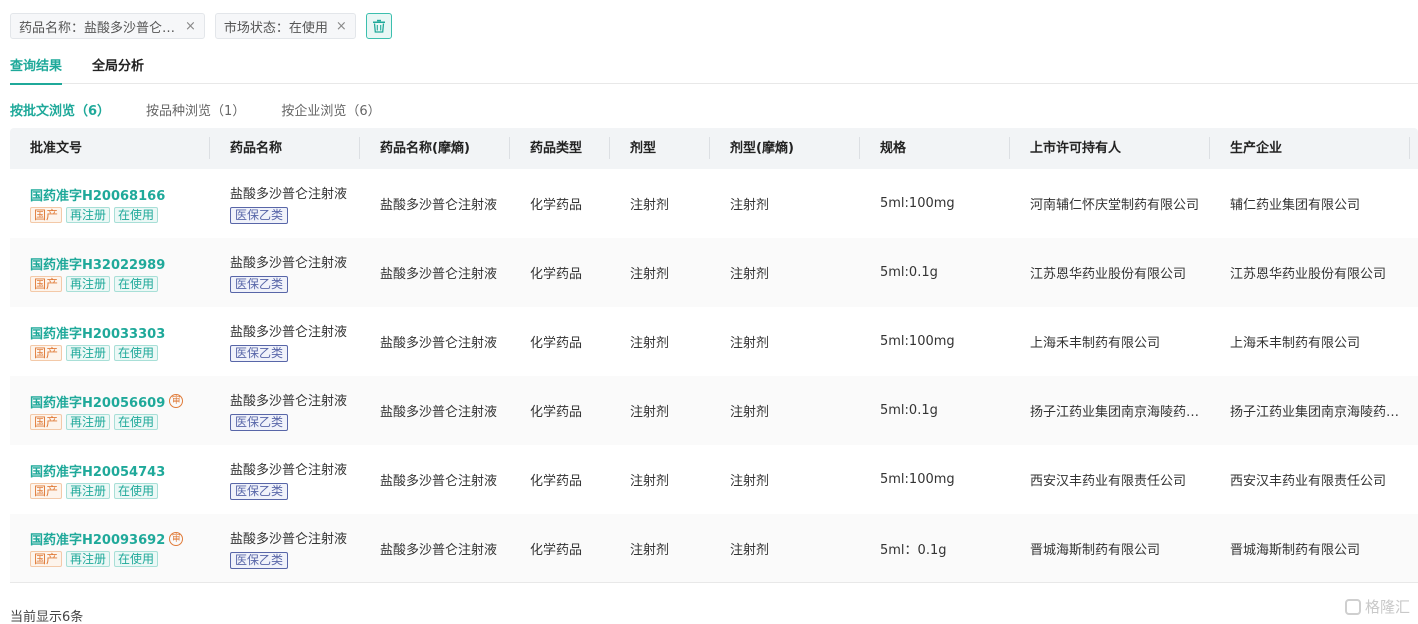  I want to click on subtab-by-approval: 按批文浏览（6）, so click(60, 109).